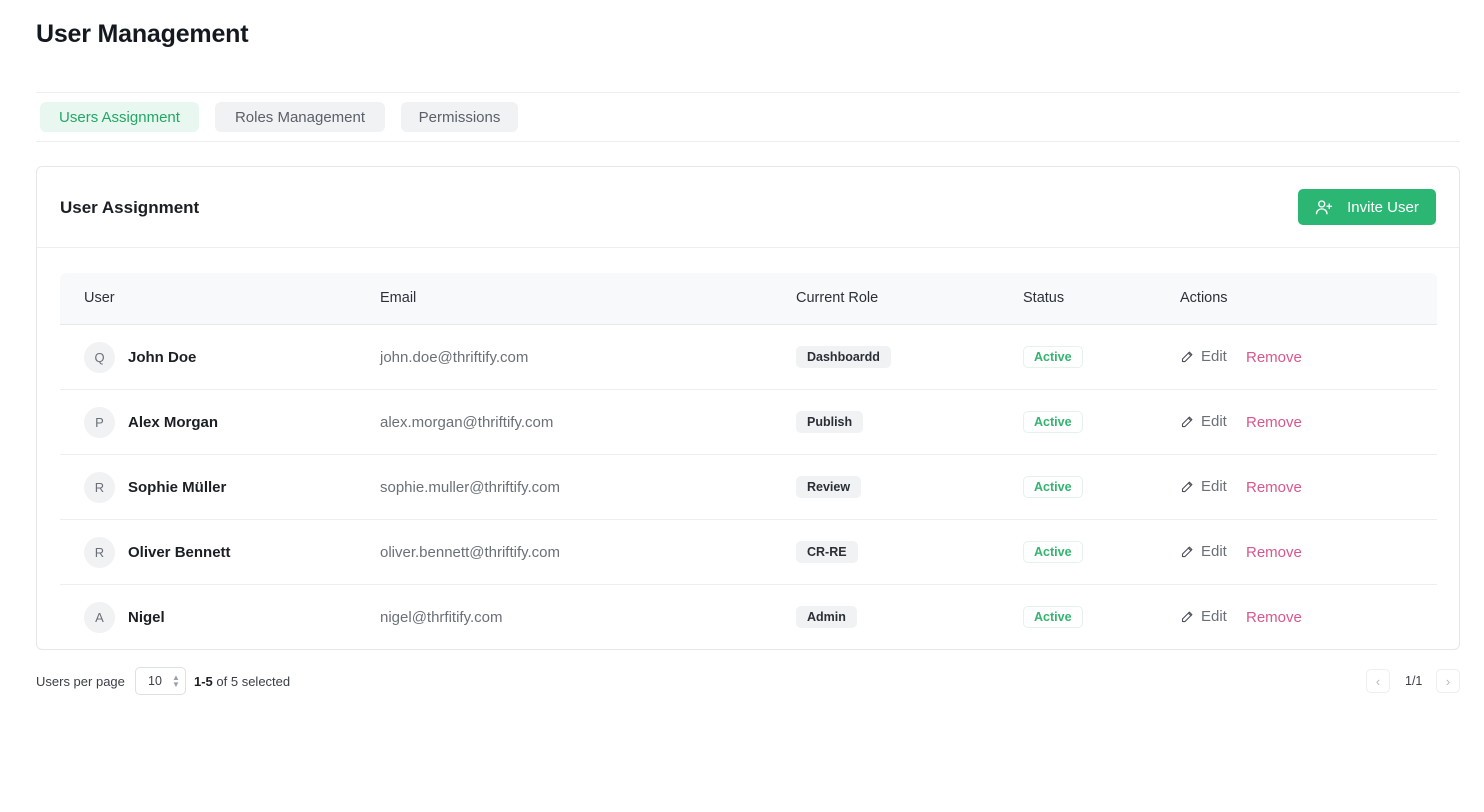 The width and height of the screenshot is (1484, 812). I want to click on user-plus-icon, so click(1324, 207).